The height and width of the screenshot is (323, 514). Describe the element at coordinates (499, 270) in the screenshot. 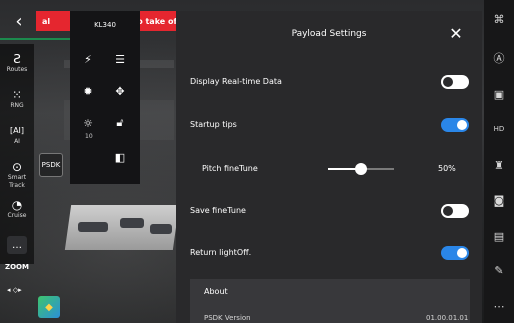

I see `wrench-icon: ✎` at that location.